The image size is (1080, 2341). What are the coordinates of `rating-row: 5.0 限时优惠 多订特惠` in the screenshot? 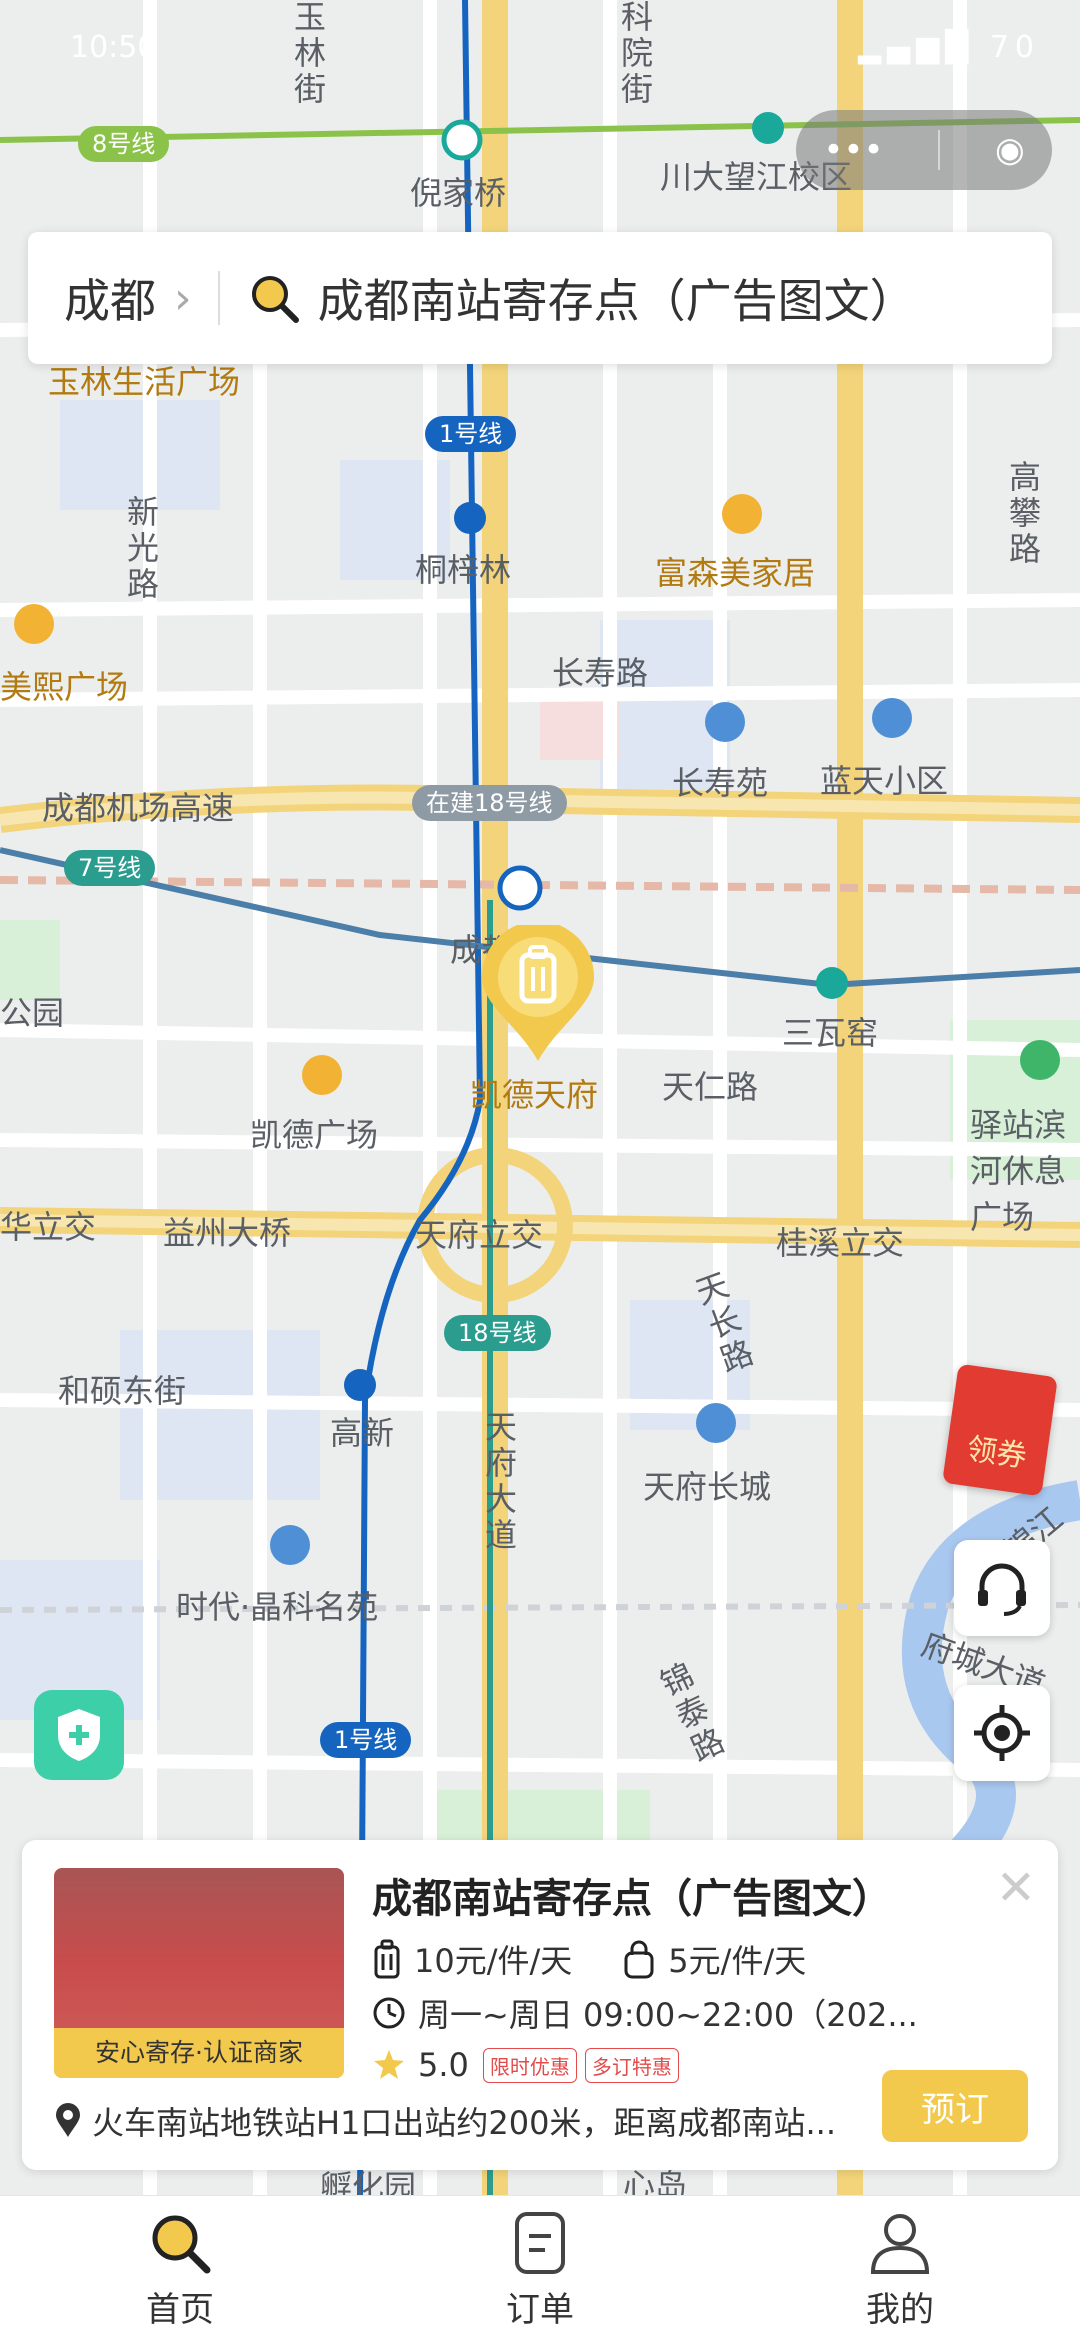 It's located at (525, 2065).